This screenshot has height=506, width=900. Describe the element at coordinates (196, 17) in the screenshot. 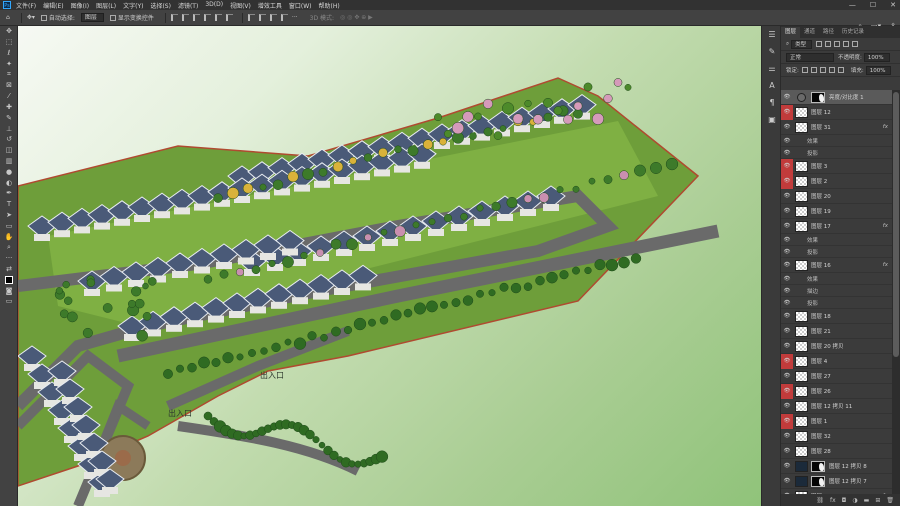

I see `align-right-icon` at that location.